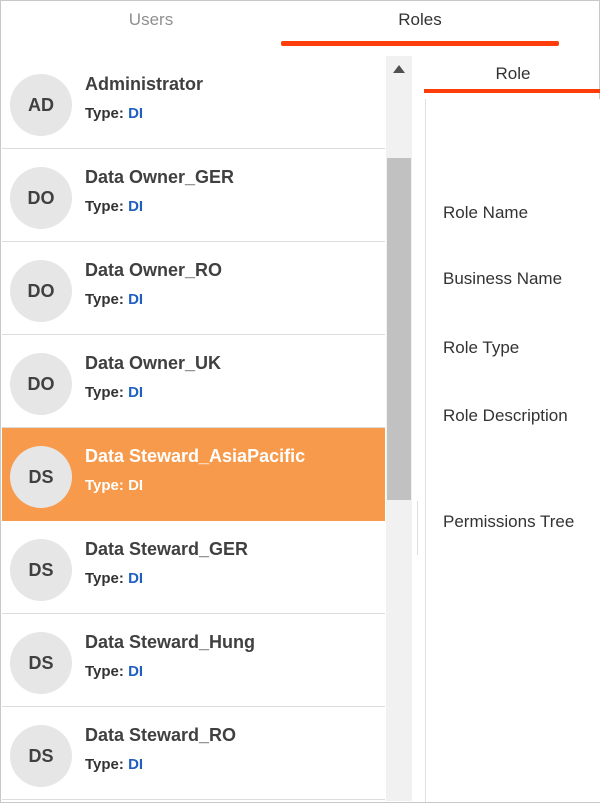 Image resolution: width=600 pixels, height=803 pixels. What do you see at coordinates (151, 24) in the screenshot?
I see `tab-users: Users` at bounding box center [151, 24].